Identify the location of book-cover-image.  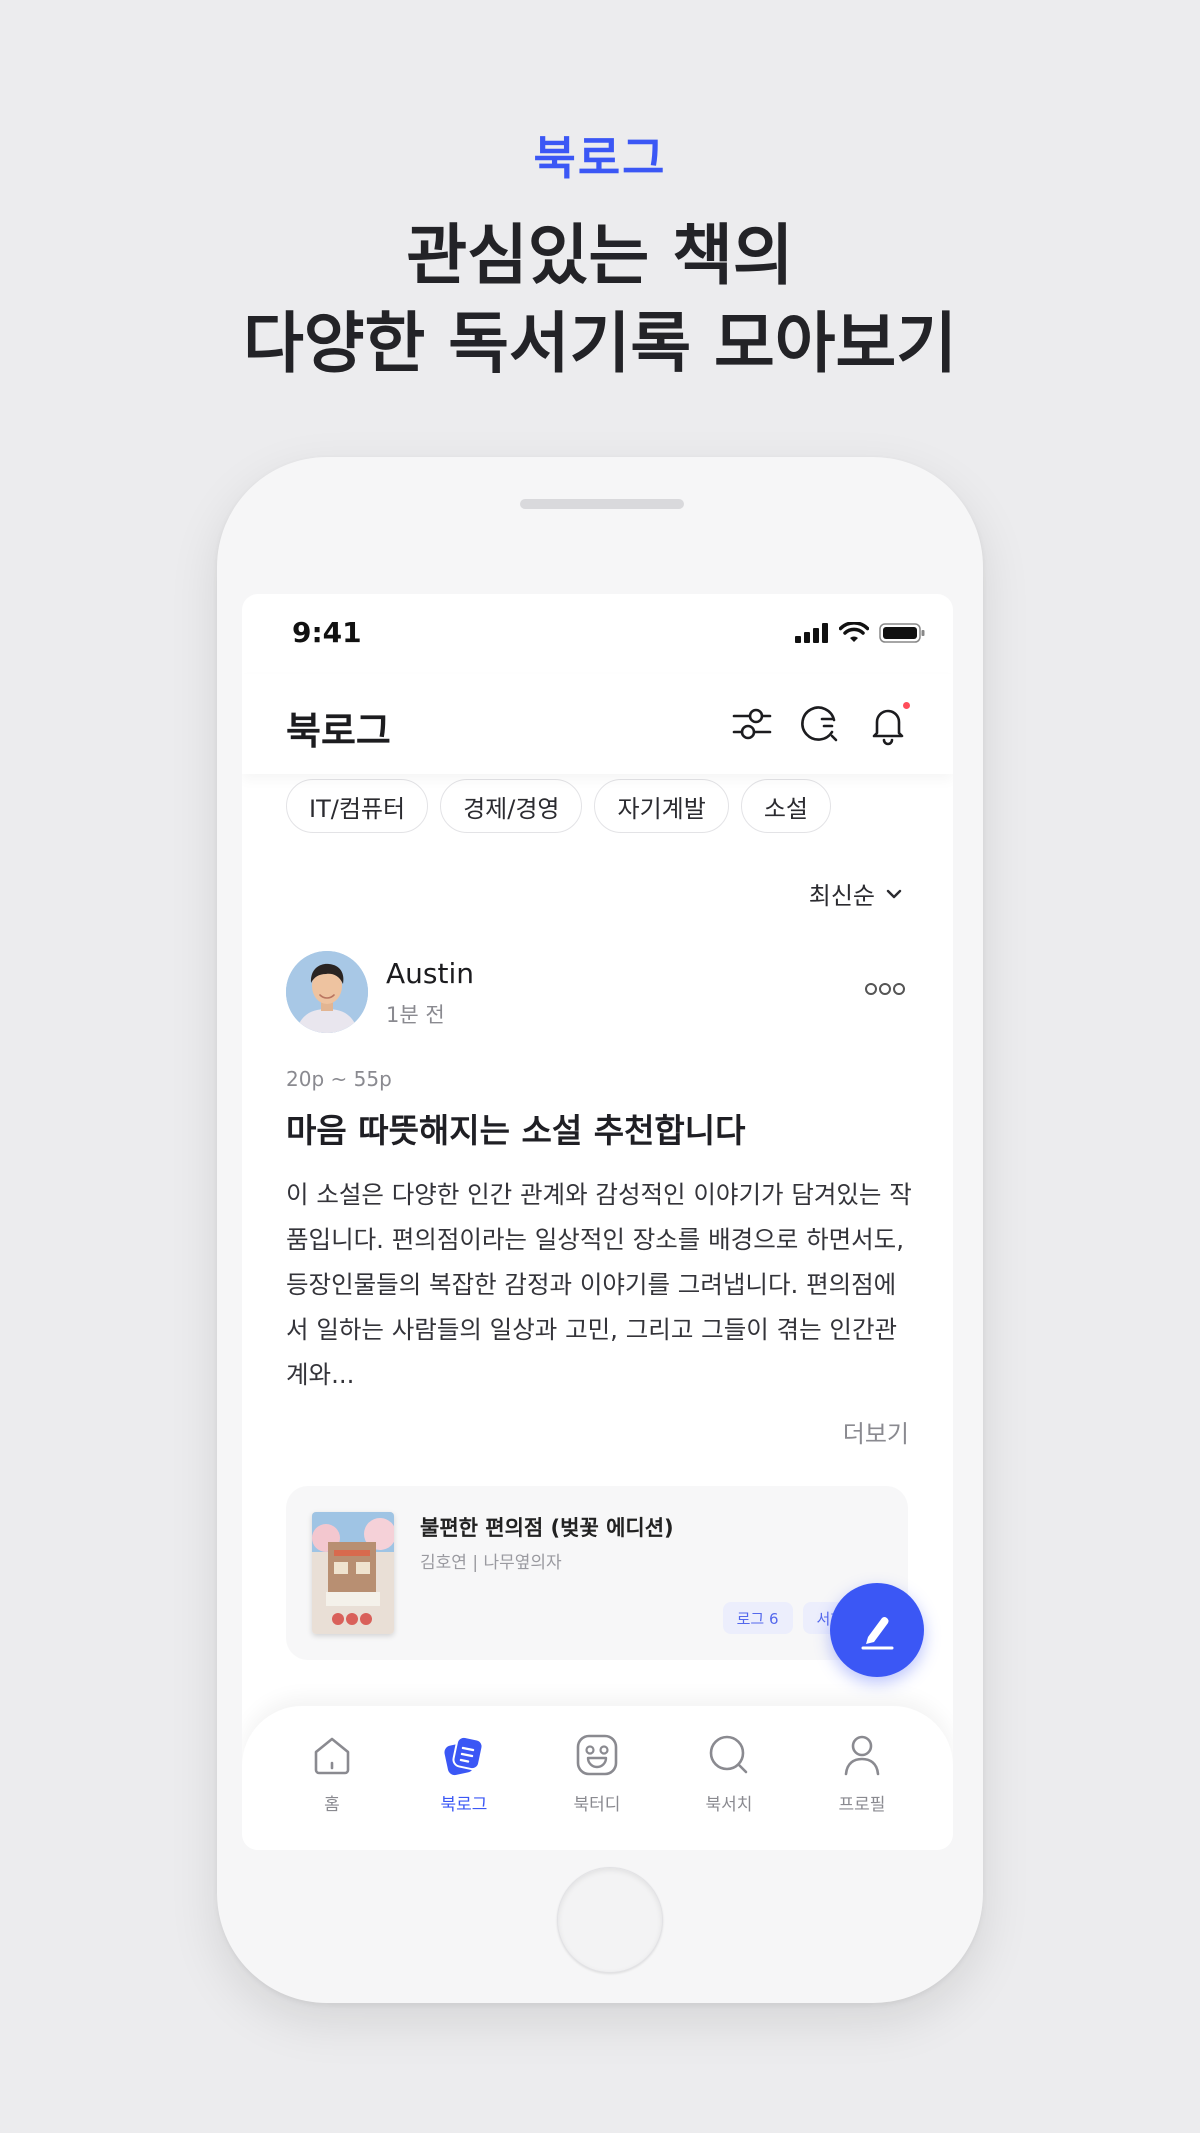
(353, 1573).